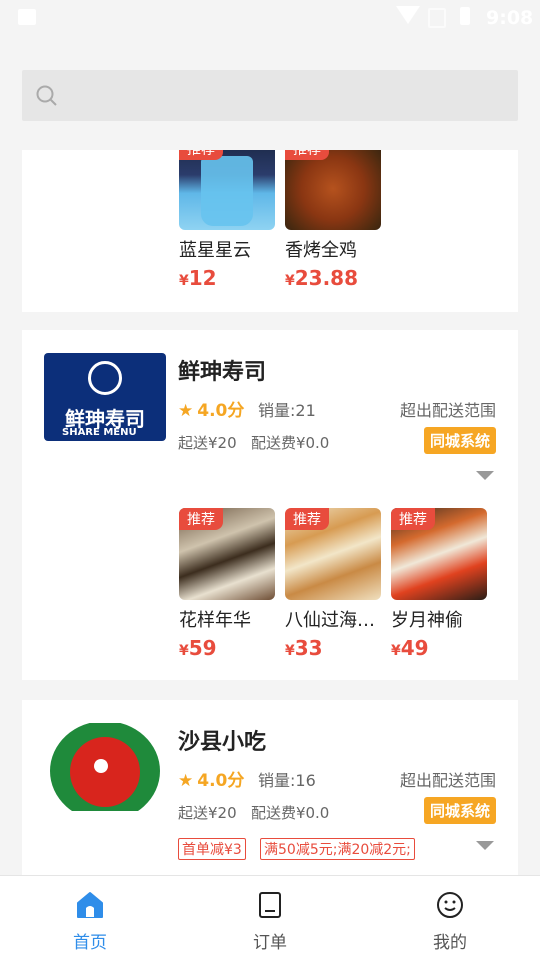 The image size is (540, 961). Describe the element at coordinates (46, 95) in the screenshot. I see `search-icon` at that location.